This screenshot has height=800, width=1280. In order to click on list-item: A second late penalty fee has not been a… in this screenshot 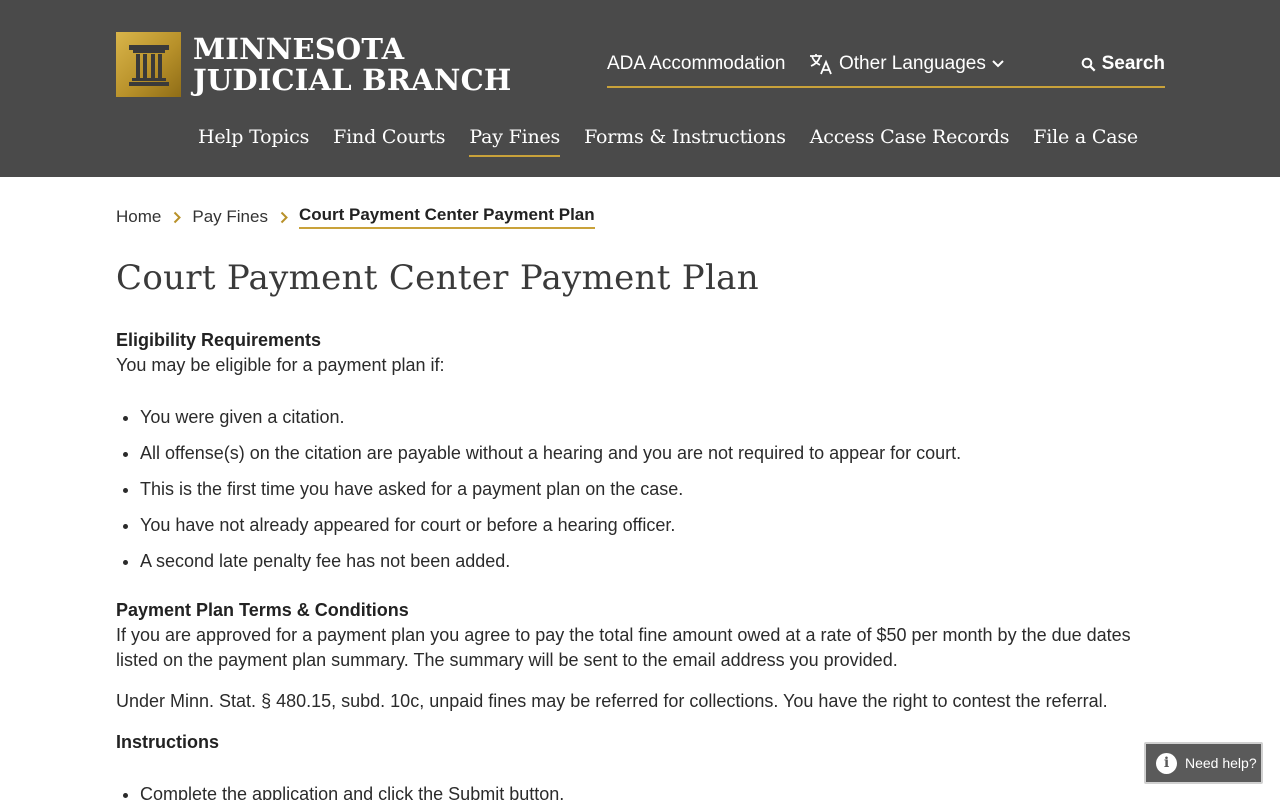, I will do `click(658, 561)`.